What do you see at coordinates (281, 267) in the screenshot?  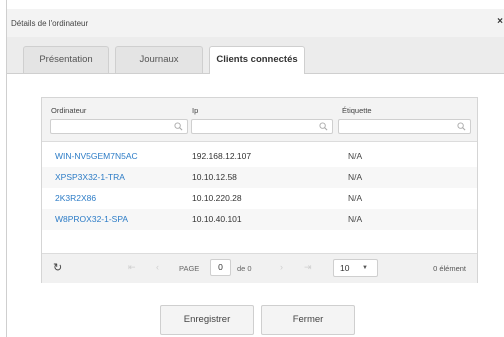 I see `next-page-icon: ›` at bounding box center [281, 267].